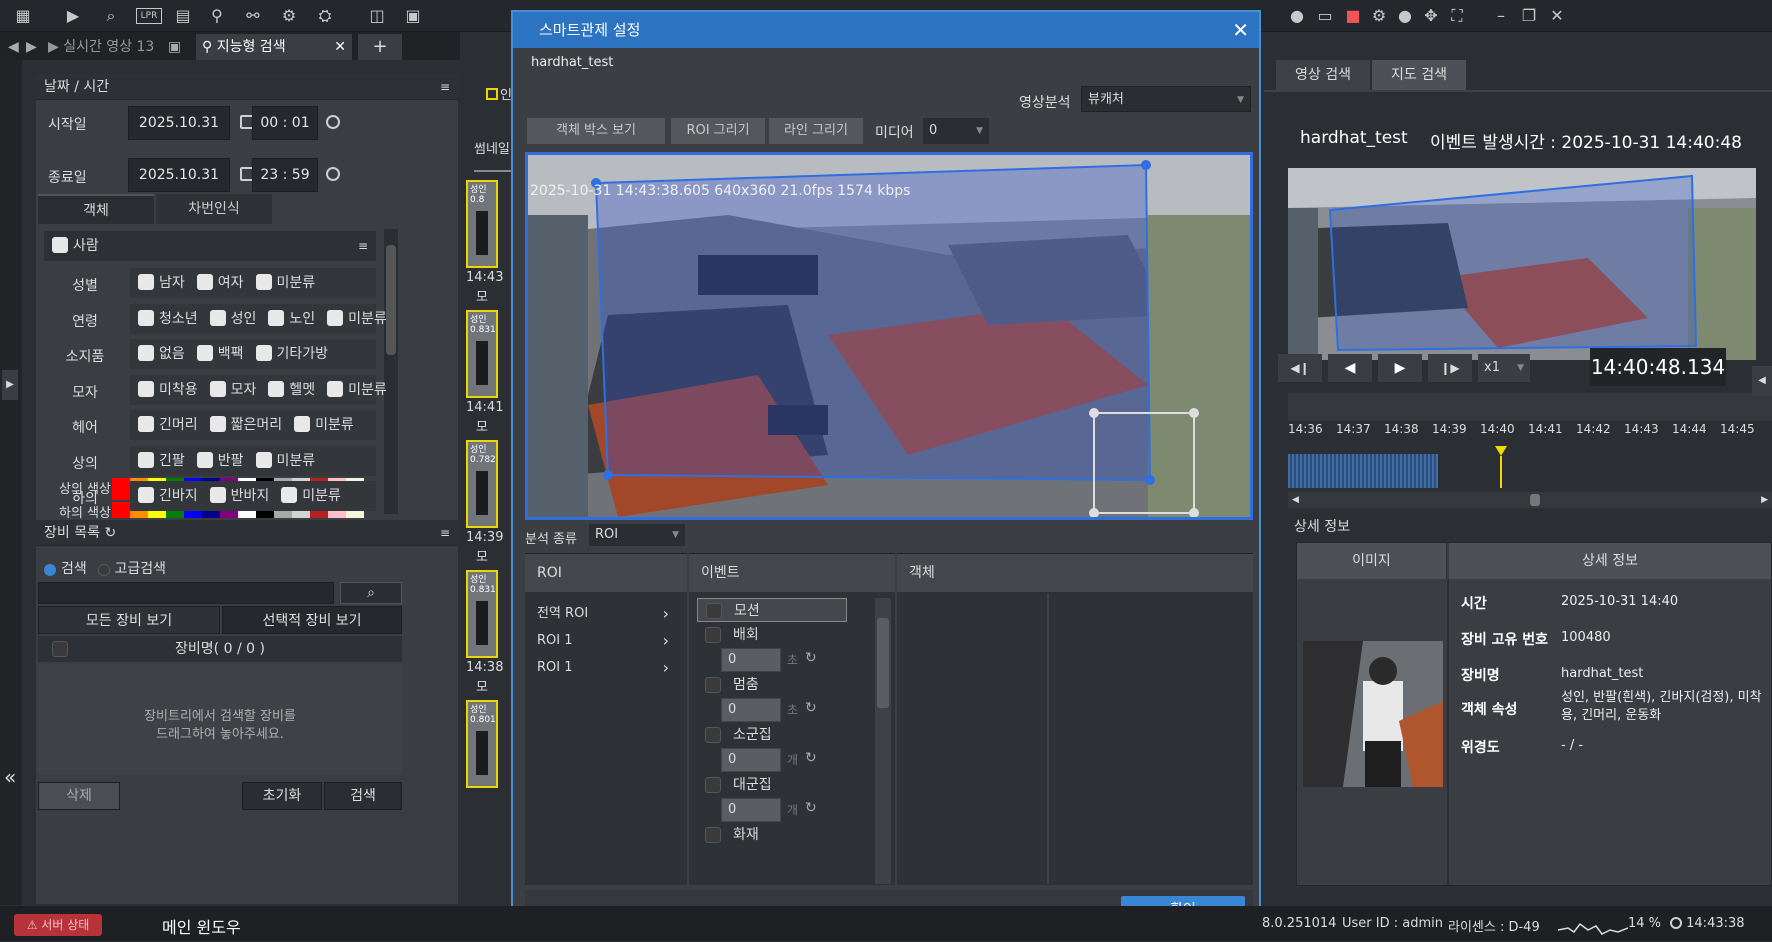  What do you see at coordinates (772, 635) in the screenshot?
I see `event-item: 배회` at bounding box center [772, 635].